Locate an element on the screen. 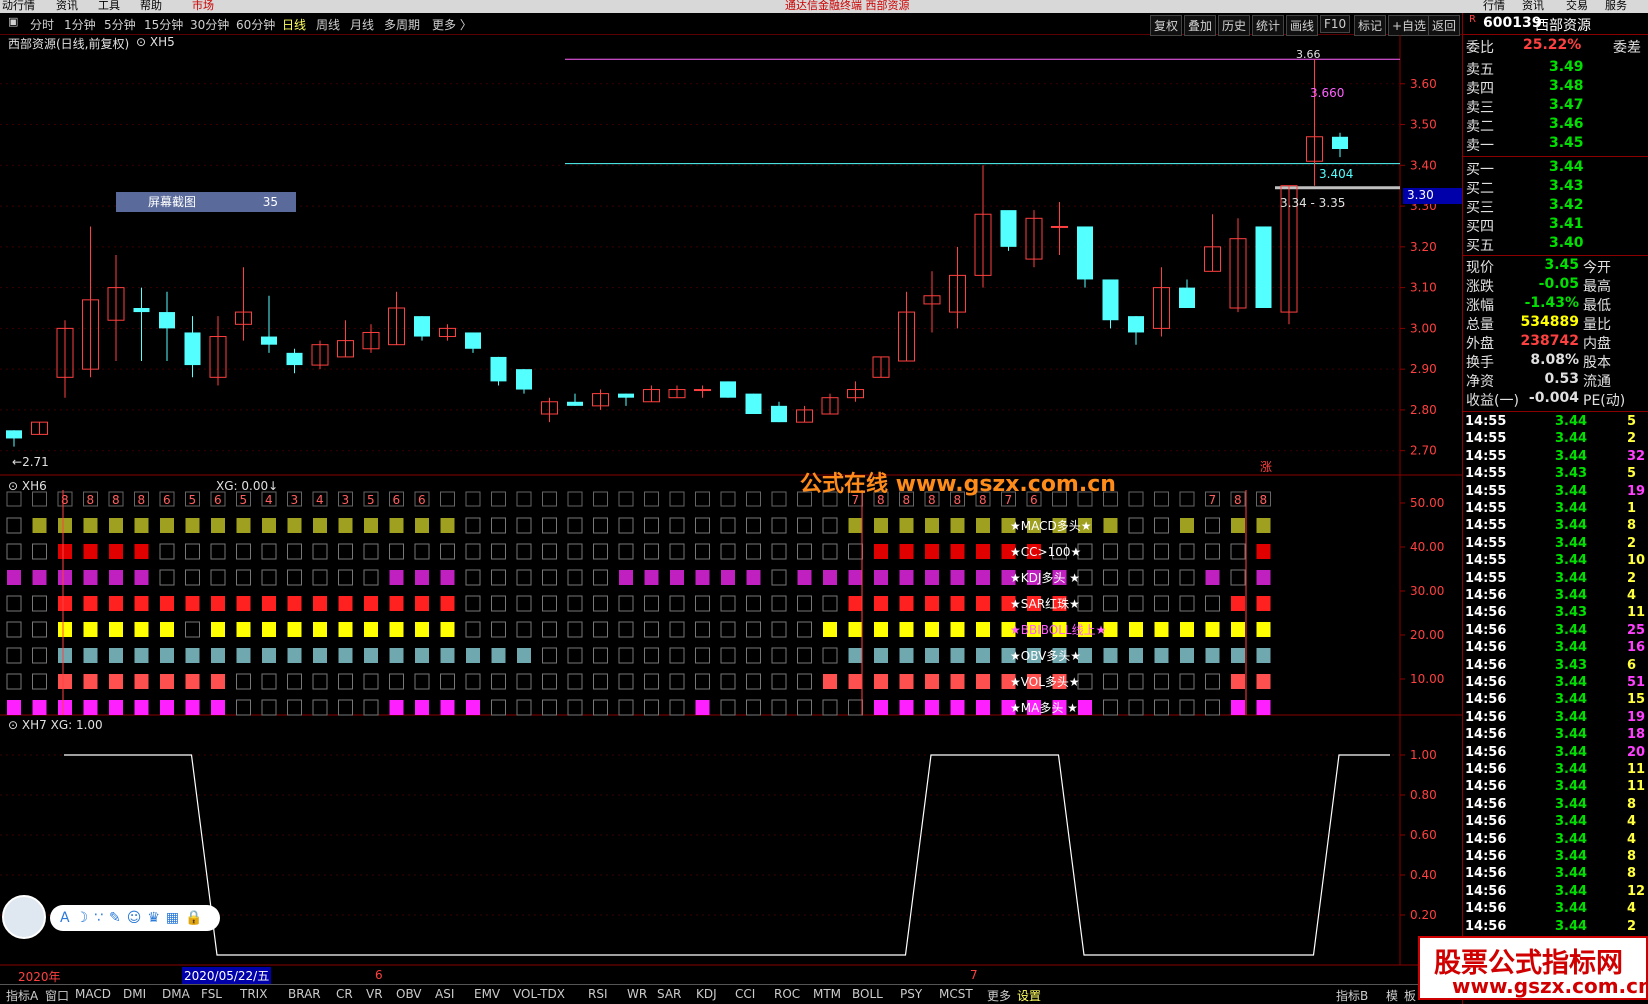 Image resolution: width=1648 pixels, height=1004 pixels. indicator-tab: VR is located at coordinates (374, 994).